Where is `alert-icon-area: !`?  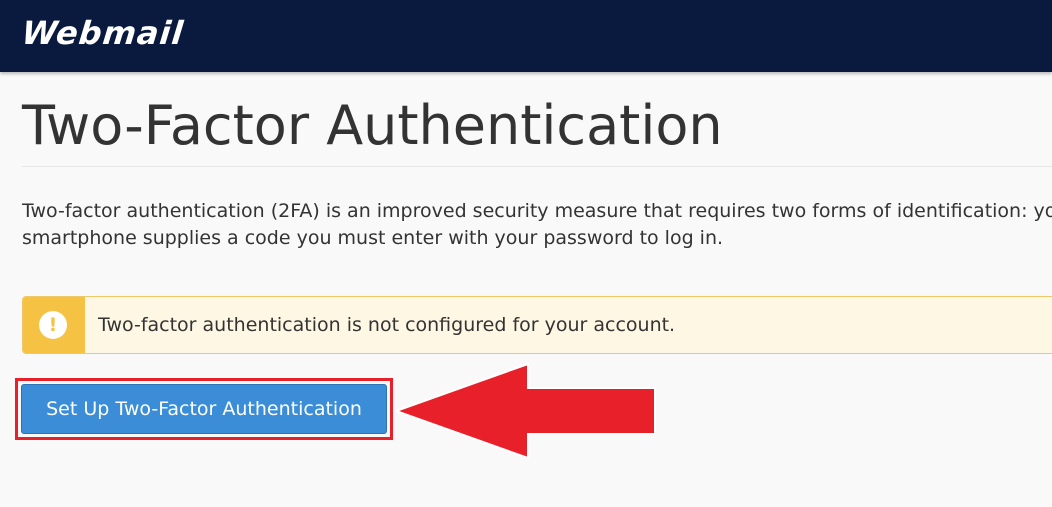
alert-icon-area: ! is located at coordinates (54, 325).